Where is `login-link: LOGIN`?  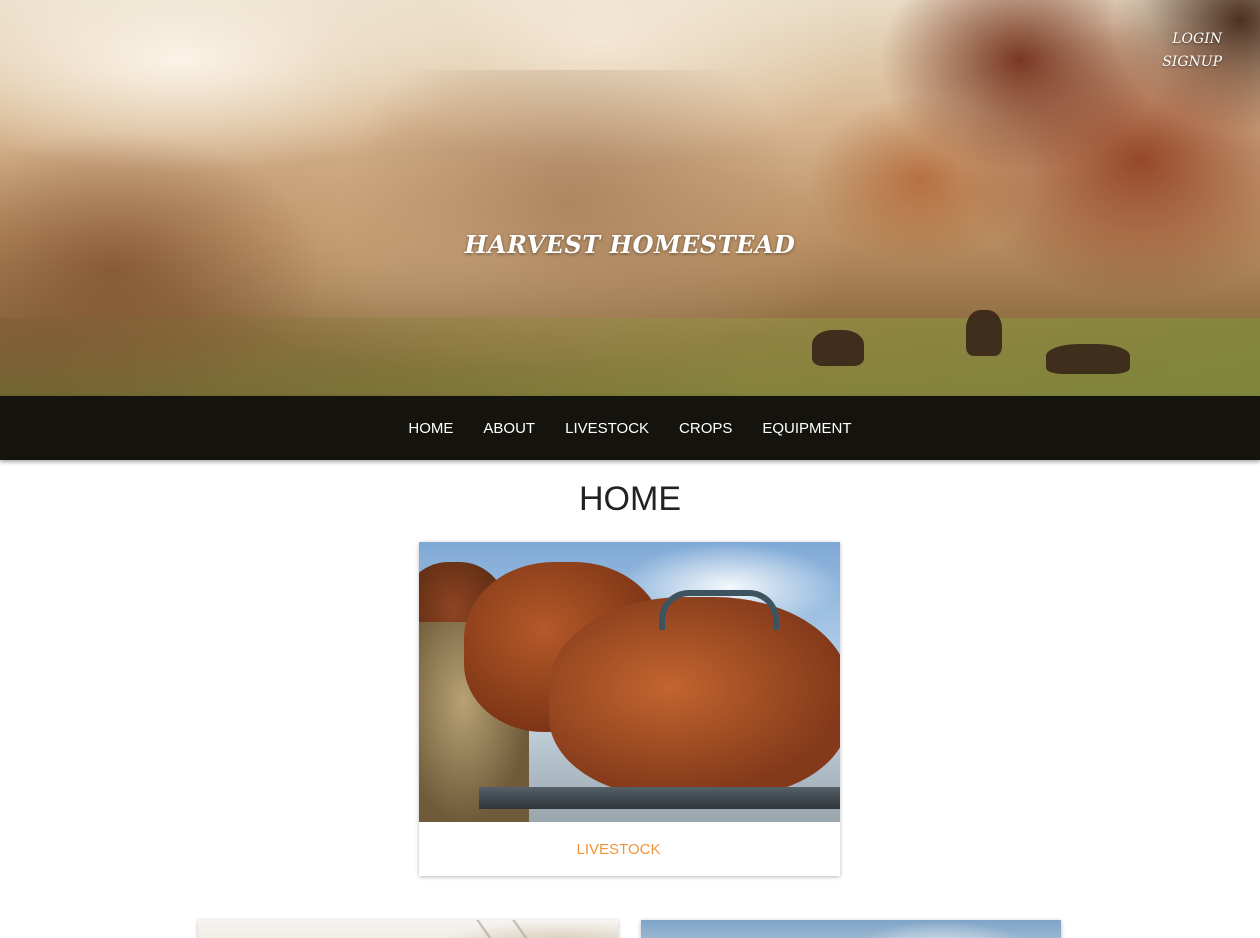 login-link: LOGIN is located at coordinates (1192, 39).